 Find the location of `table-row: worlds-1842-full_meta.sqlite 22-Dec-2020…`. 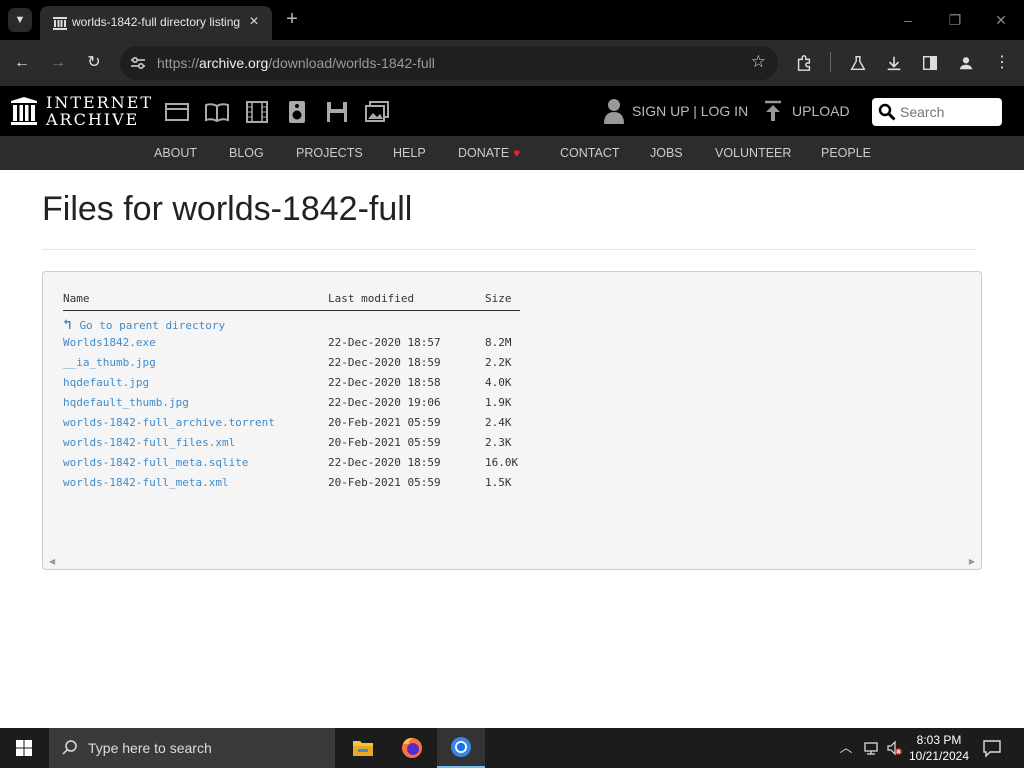

table-row: worlds-1842-full_meta.sqlite 22-Dec-2020… is located at coordinates (291, 463).